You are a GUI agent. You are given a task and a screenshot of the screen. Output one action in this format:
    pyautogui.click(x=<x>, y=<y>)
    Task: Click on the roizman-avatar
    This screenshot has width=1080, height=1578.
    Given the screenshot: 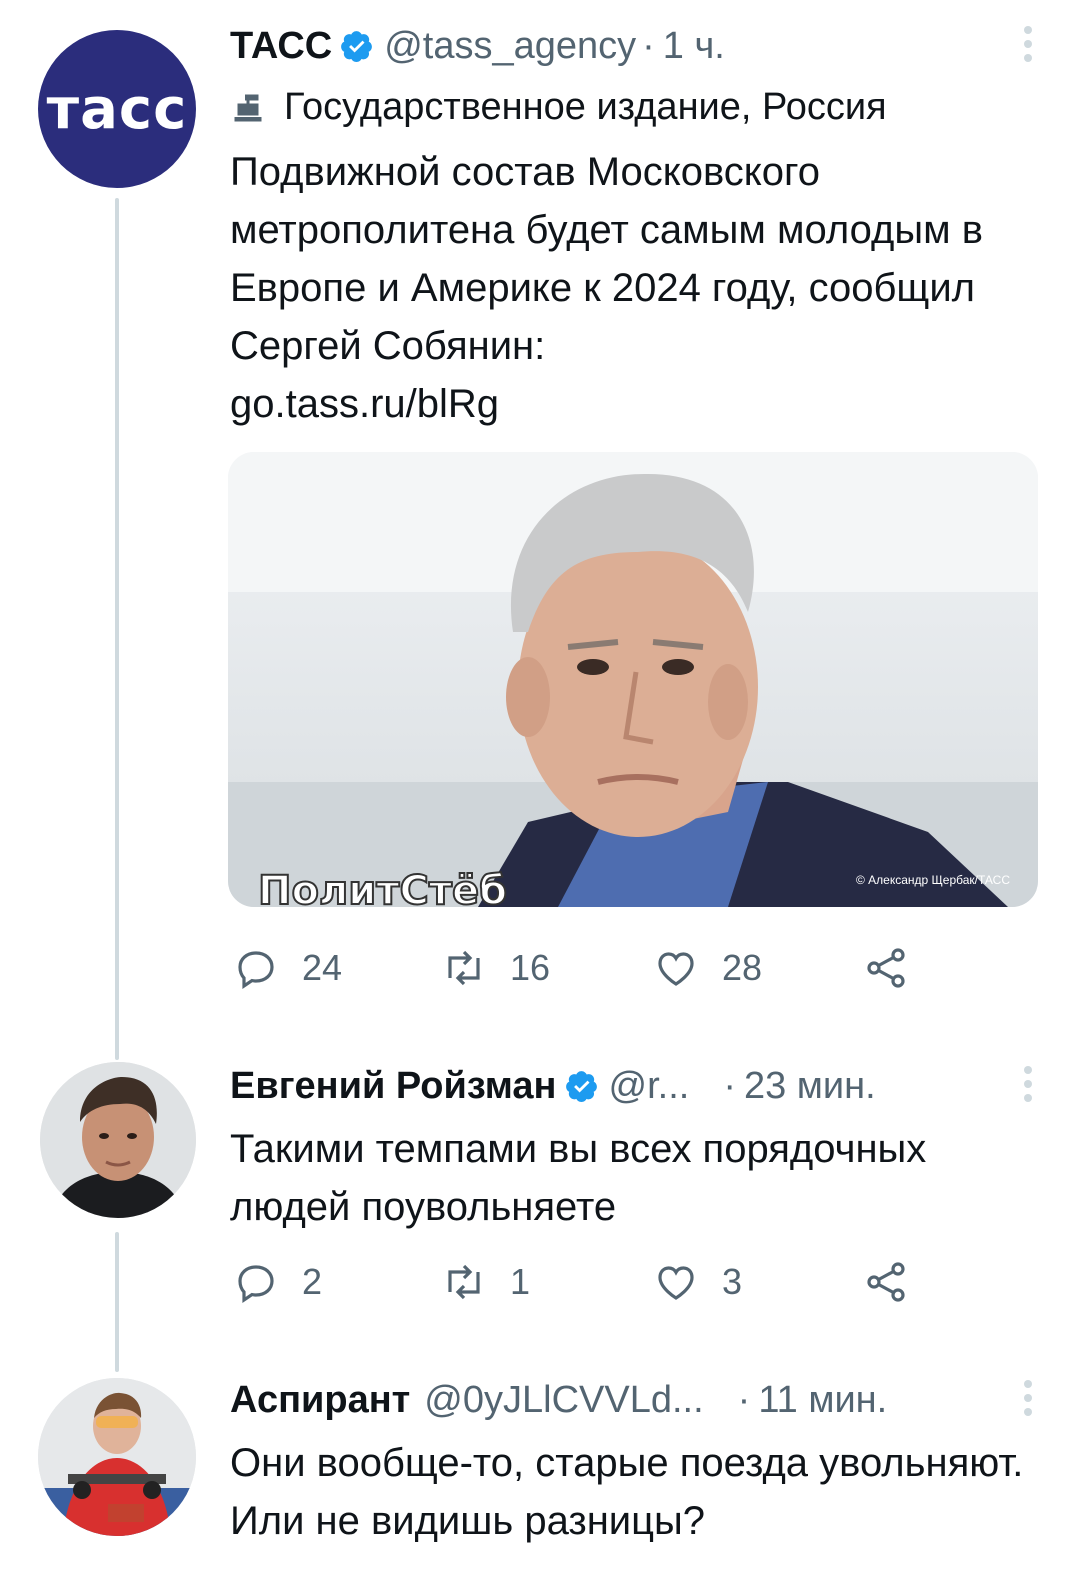 What is the action you would take?
    pyautogui.click(x=118, y=1140)
    